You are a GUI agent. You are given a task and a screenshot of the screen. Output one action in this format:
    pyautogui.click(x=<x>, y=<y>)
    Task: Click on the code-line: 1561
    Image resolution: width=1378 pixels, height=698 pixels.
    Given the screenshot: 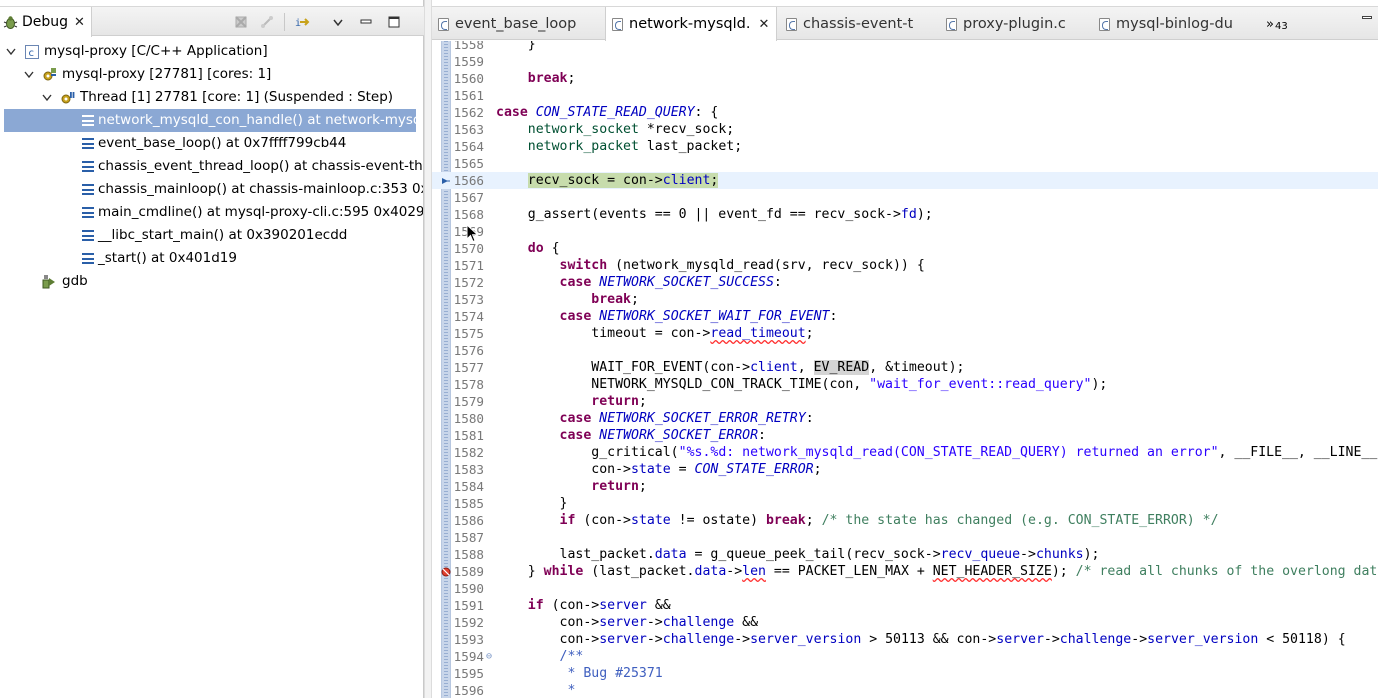 What is the action you would take?
    pyautogui.click(x=905, y=95)
    